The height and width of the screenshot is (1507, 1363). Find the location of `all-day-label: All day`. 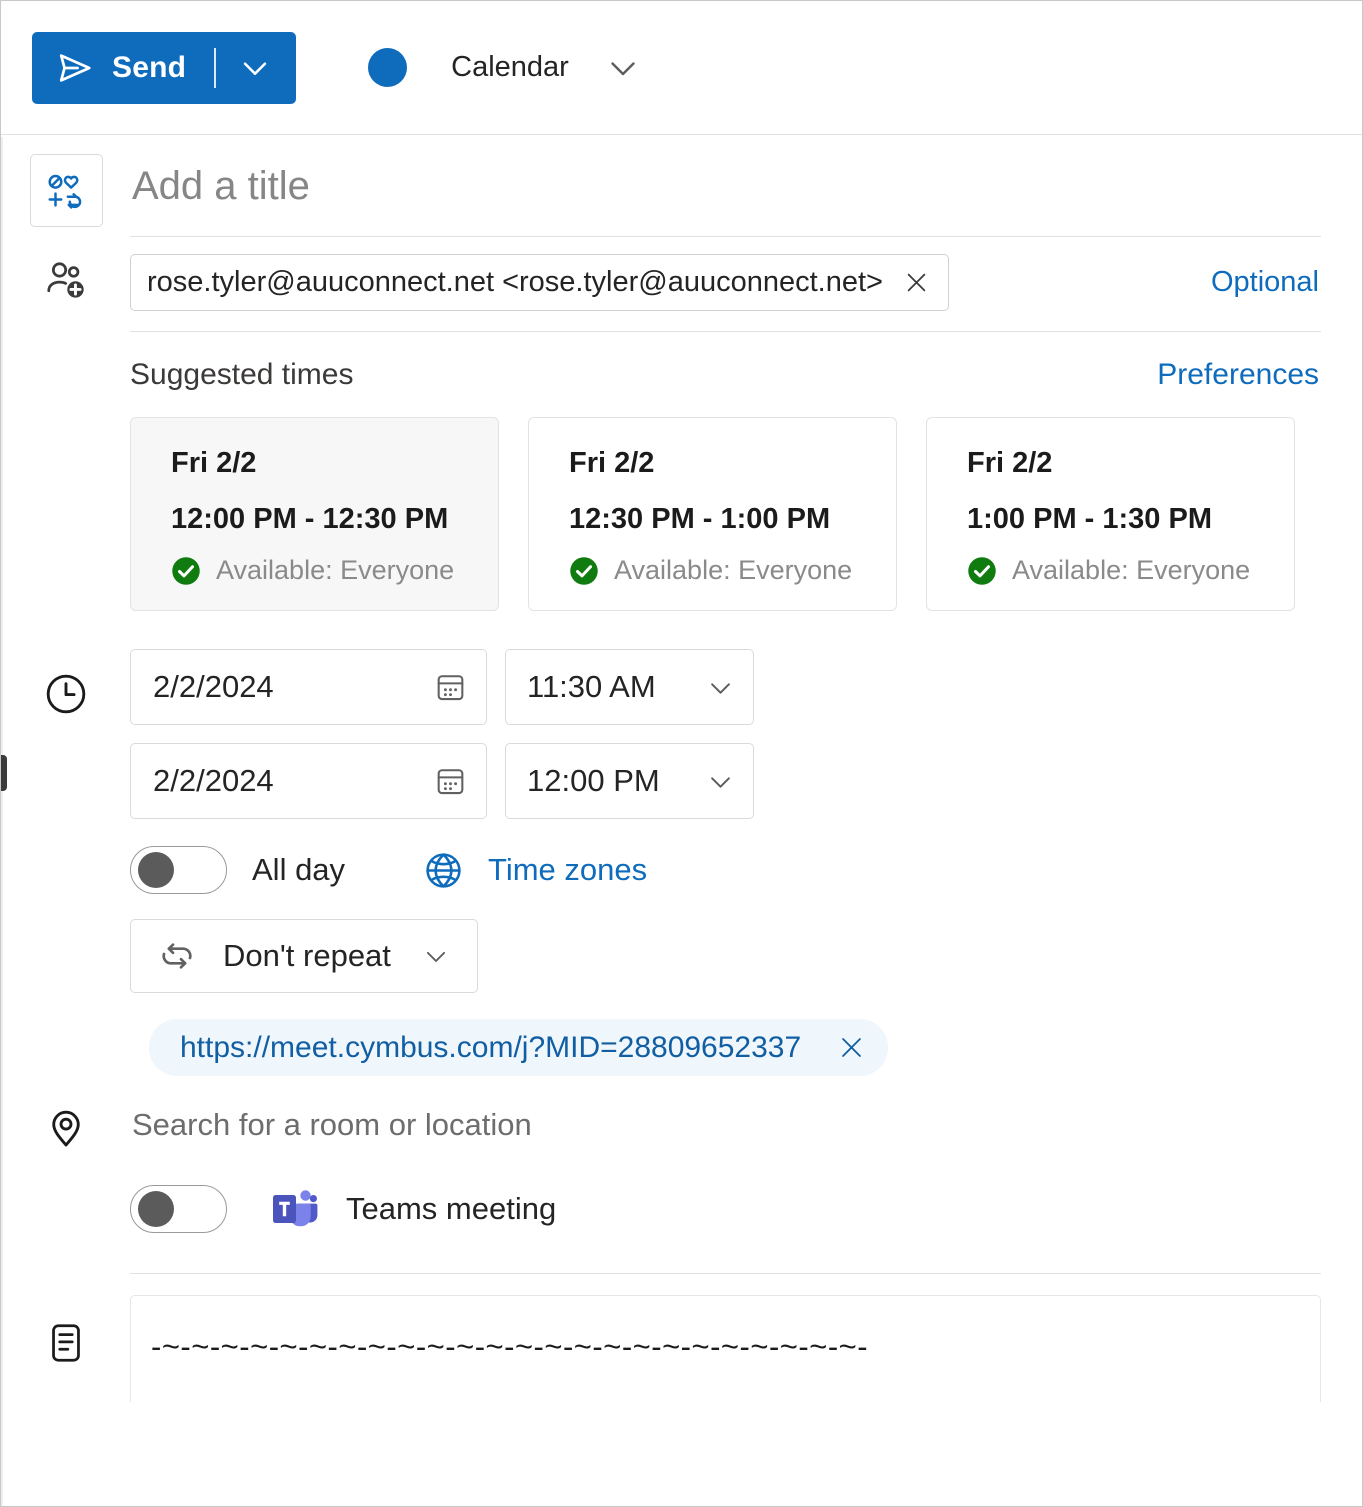

all-day-label: All day is located at coordinates (299, 869).